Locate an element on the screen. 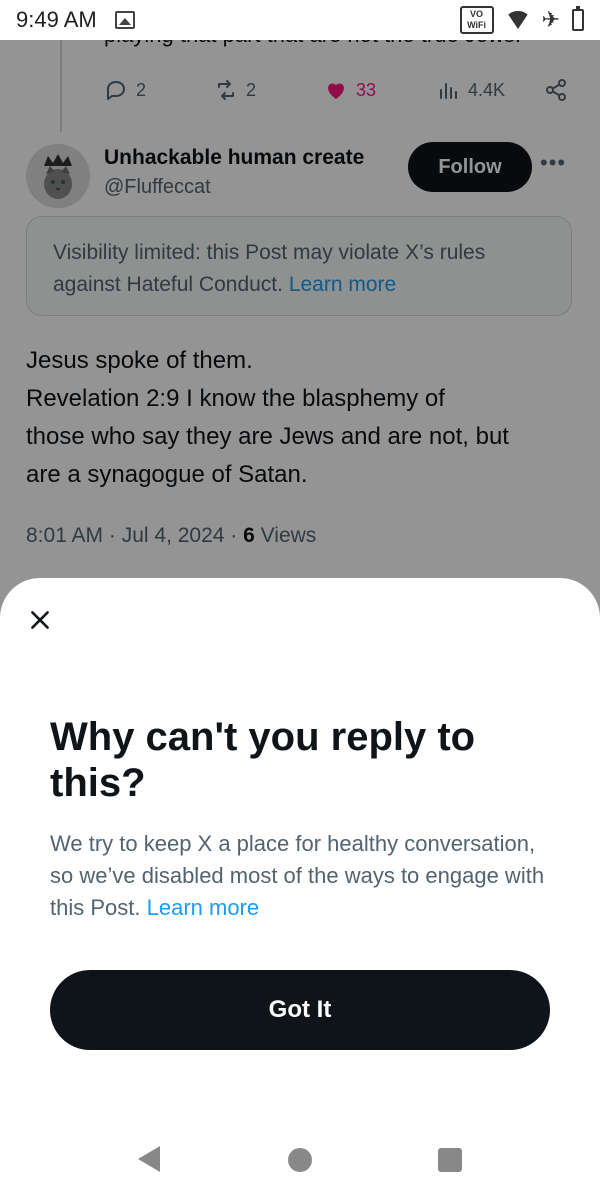 The width and height of the screenshot is (600, 1200). vowifi-bottom-label: WiFi is located at coordinates (477, 25).